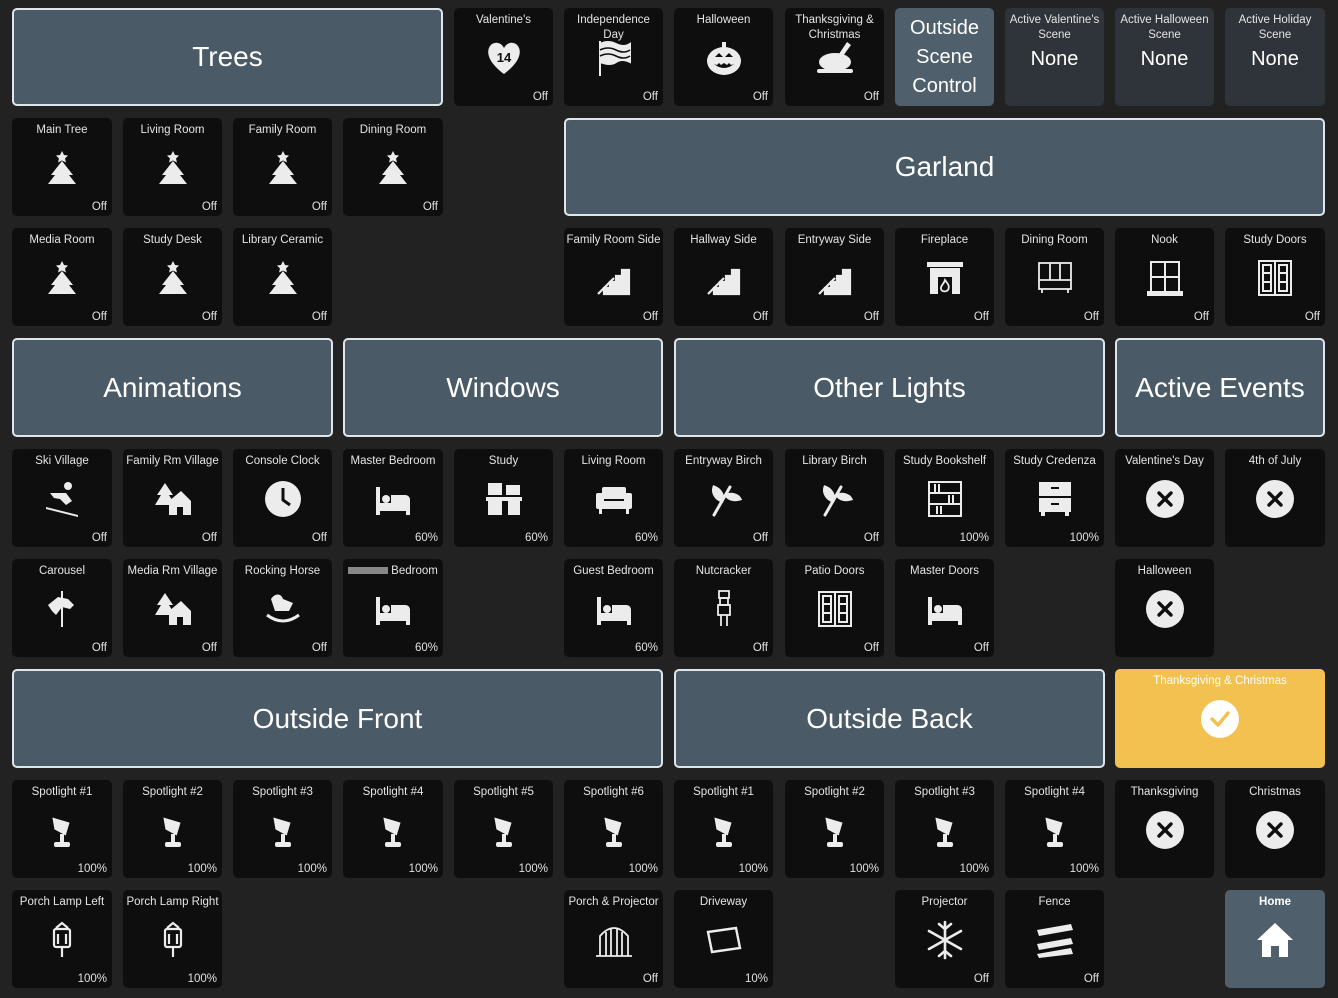 The height and width of the screenshot is (998, 1338). I want to click on garland-header: Garland, so click(944, 167).